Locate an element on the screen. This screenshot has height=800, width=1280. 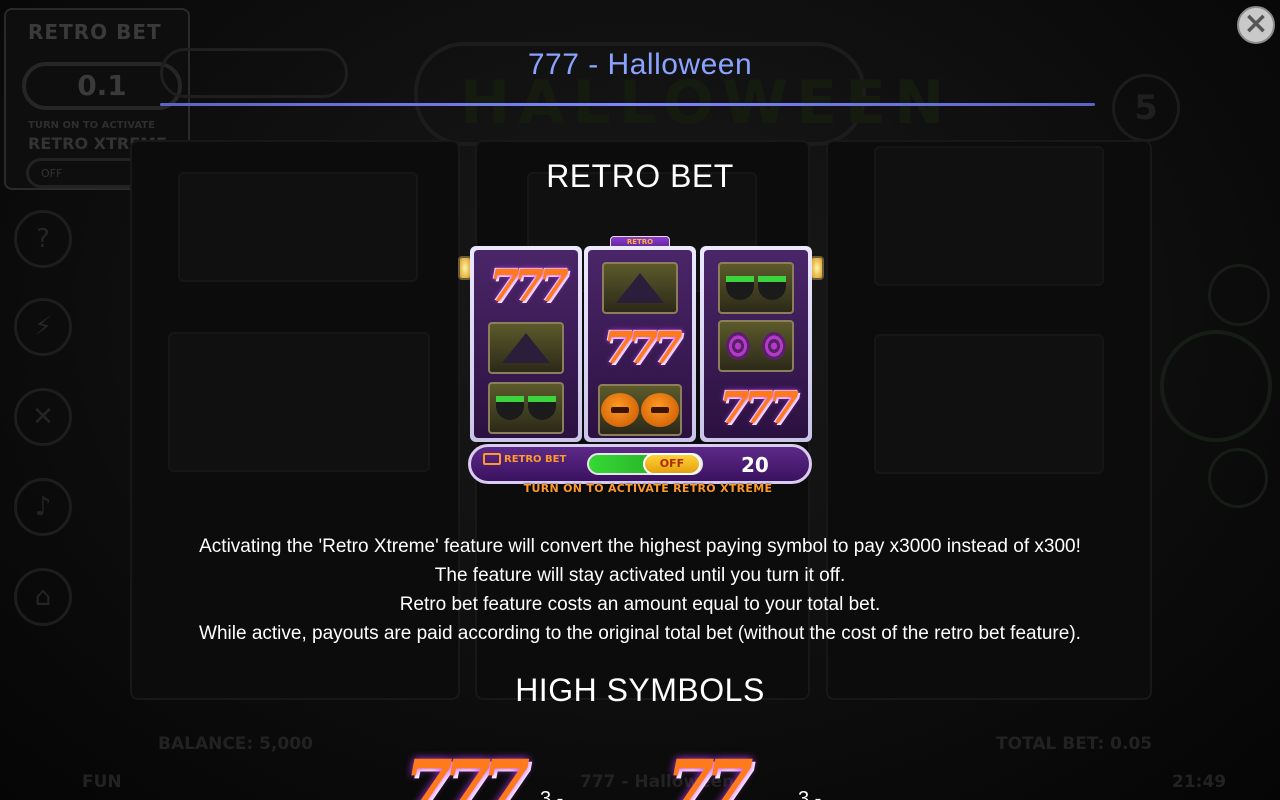
reel-1: 777 is located at coordinates (526, 344).